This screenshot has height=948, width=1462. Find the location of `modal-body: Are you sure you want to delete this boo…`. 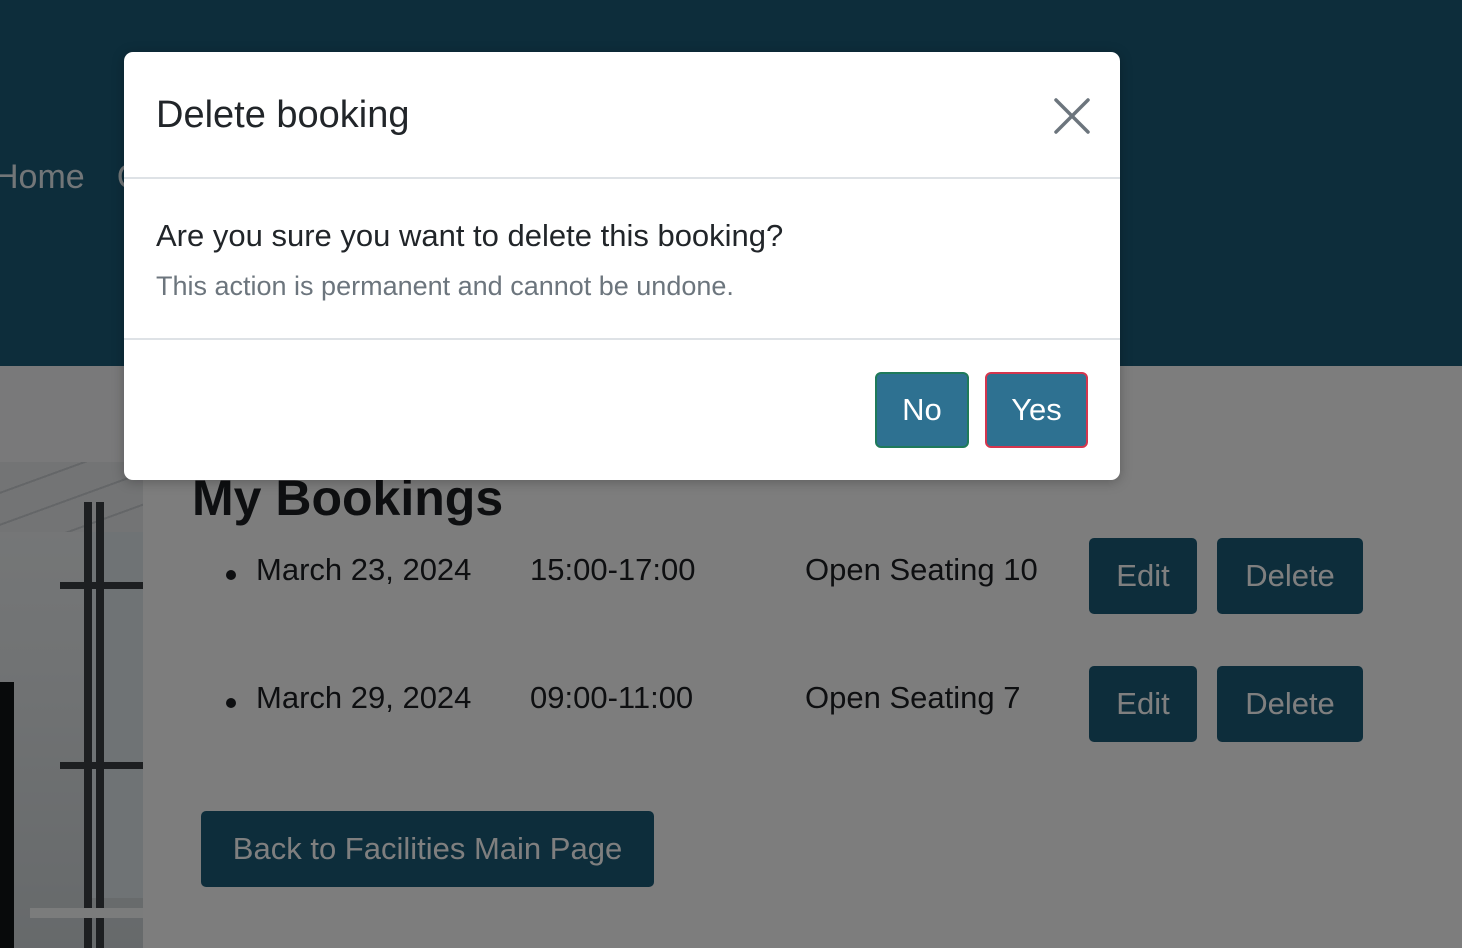

modal-body: Are you sure you want to delete this boo… is located at coordinates (622, 259).